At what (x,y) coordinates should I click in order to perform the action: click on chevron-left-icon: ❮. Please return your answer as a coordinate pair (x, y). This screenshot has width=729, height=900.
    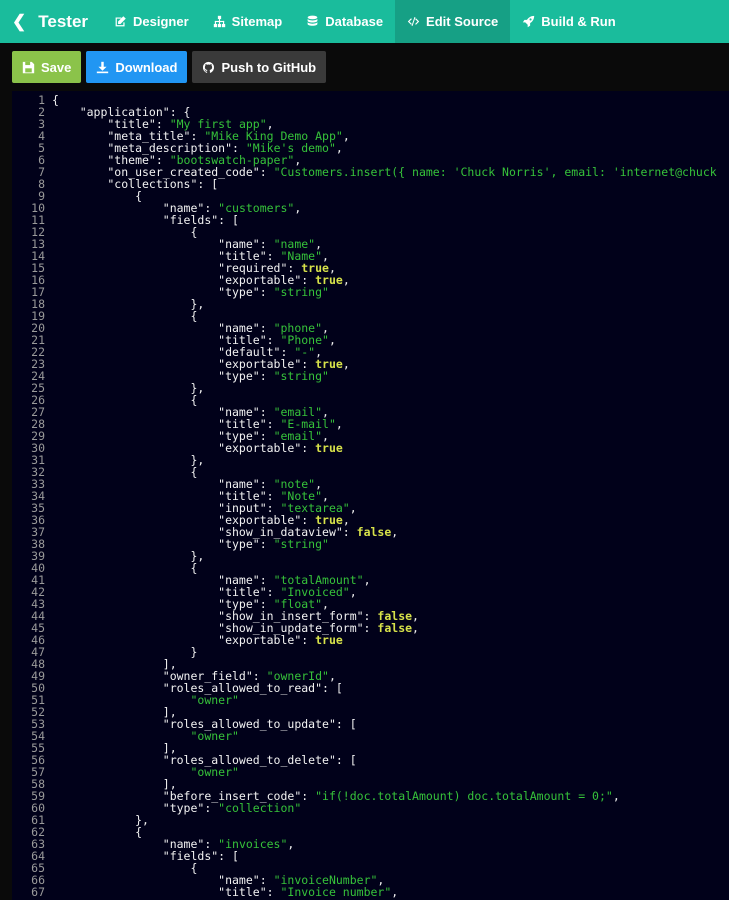
    Looking at the image, I should click on (19, 21).